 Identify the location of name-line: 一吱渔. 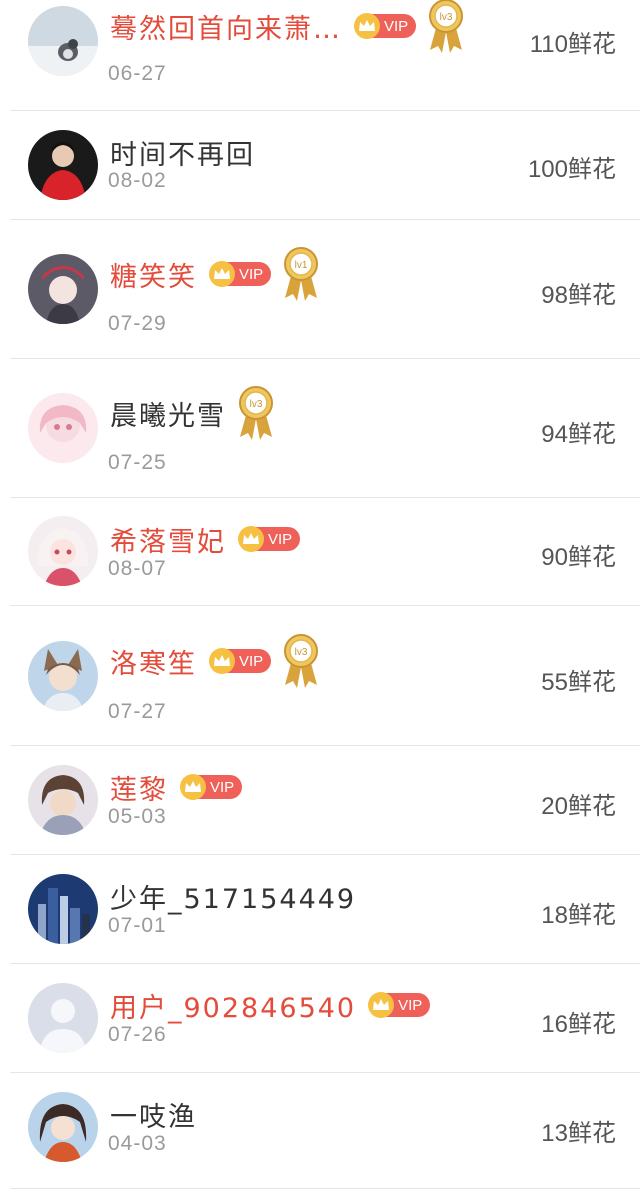
(153, 1114).